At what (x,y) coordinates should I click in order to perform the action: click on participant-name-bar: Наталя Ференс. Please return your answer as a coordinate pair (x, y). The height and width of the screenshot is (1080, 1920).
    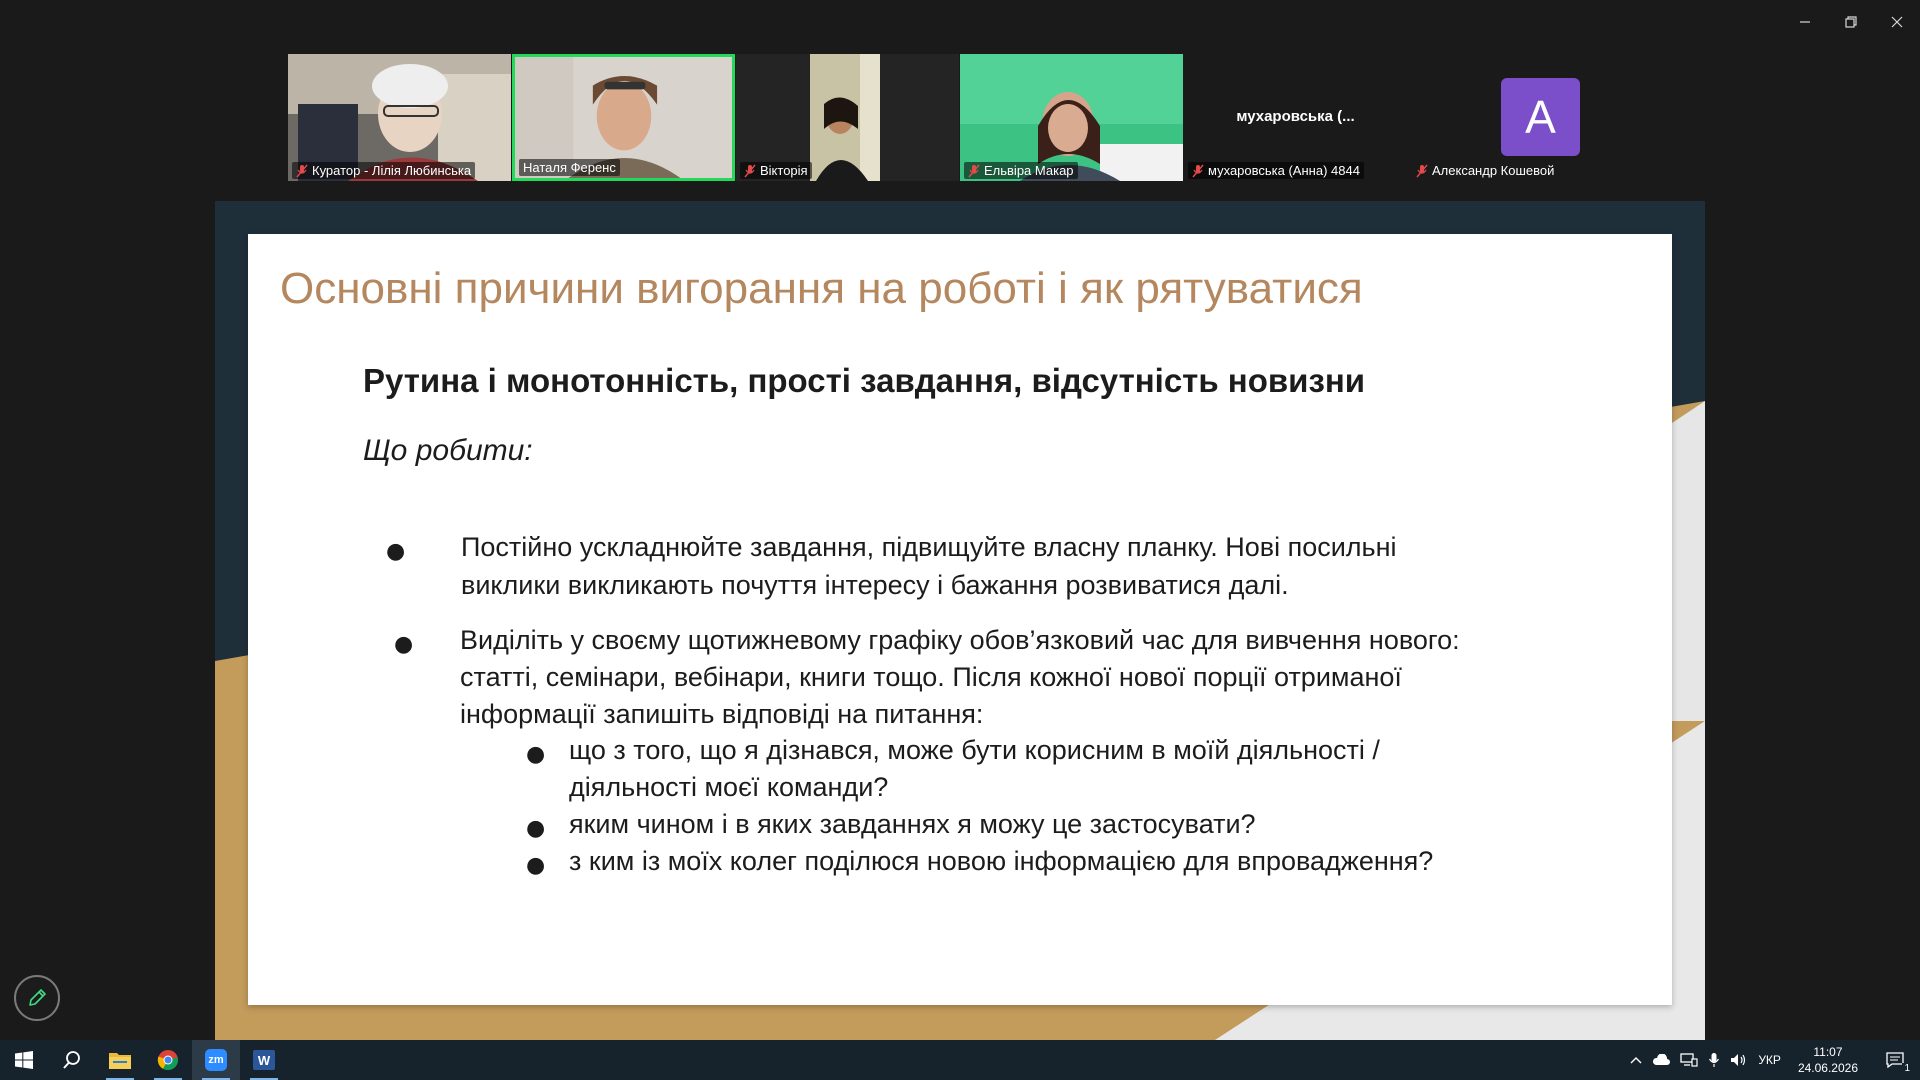
    Looking at the image, I should click on (569, 167).